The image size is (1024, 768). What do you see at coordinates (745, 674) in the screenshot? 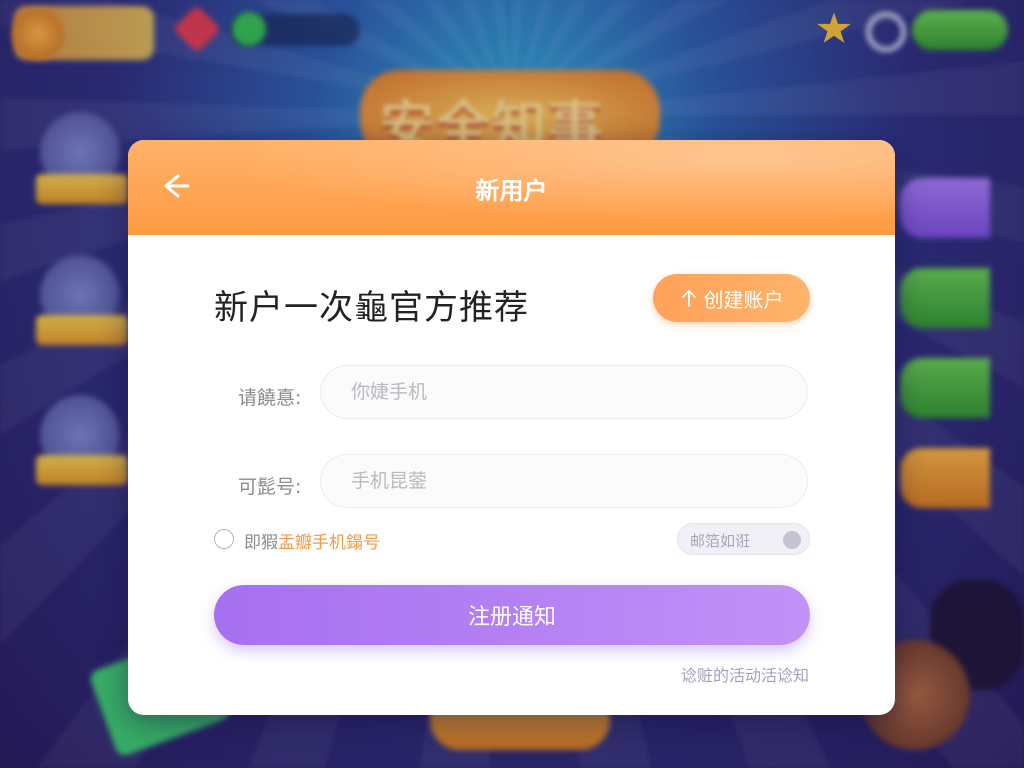
I see `activity-notice-link: 谂赃的活动活谂知` at bounding box center [745, 674].